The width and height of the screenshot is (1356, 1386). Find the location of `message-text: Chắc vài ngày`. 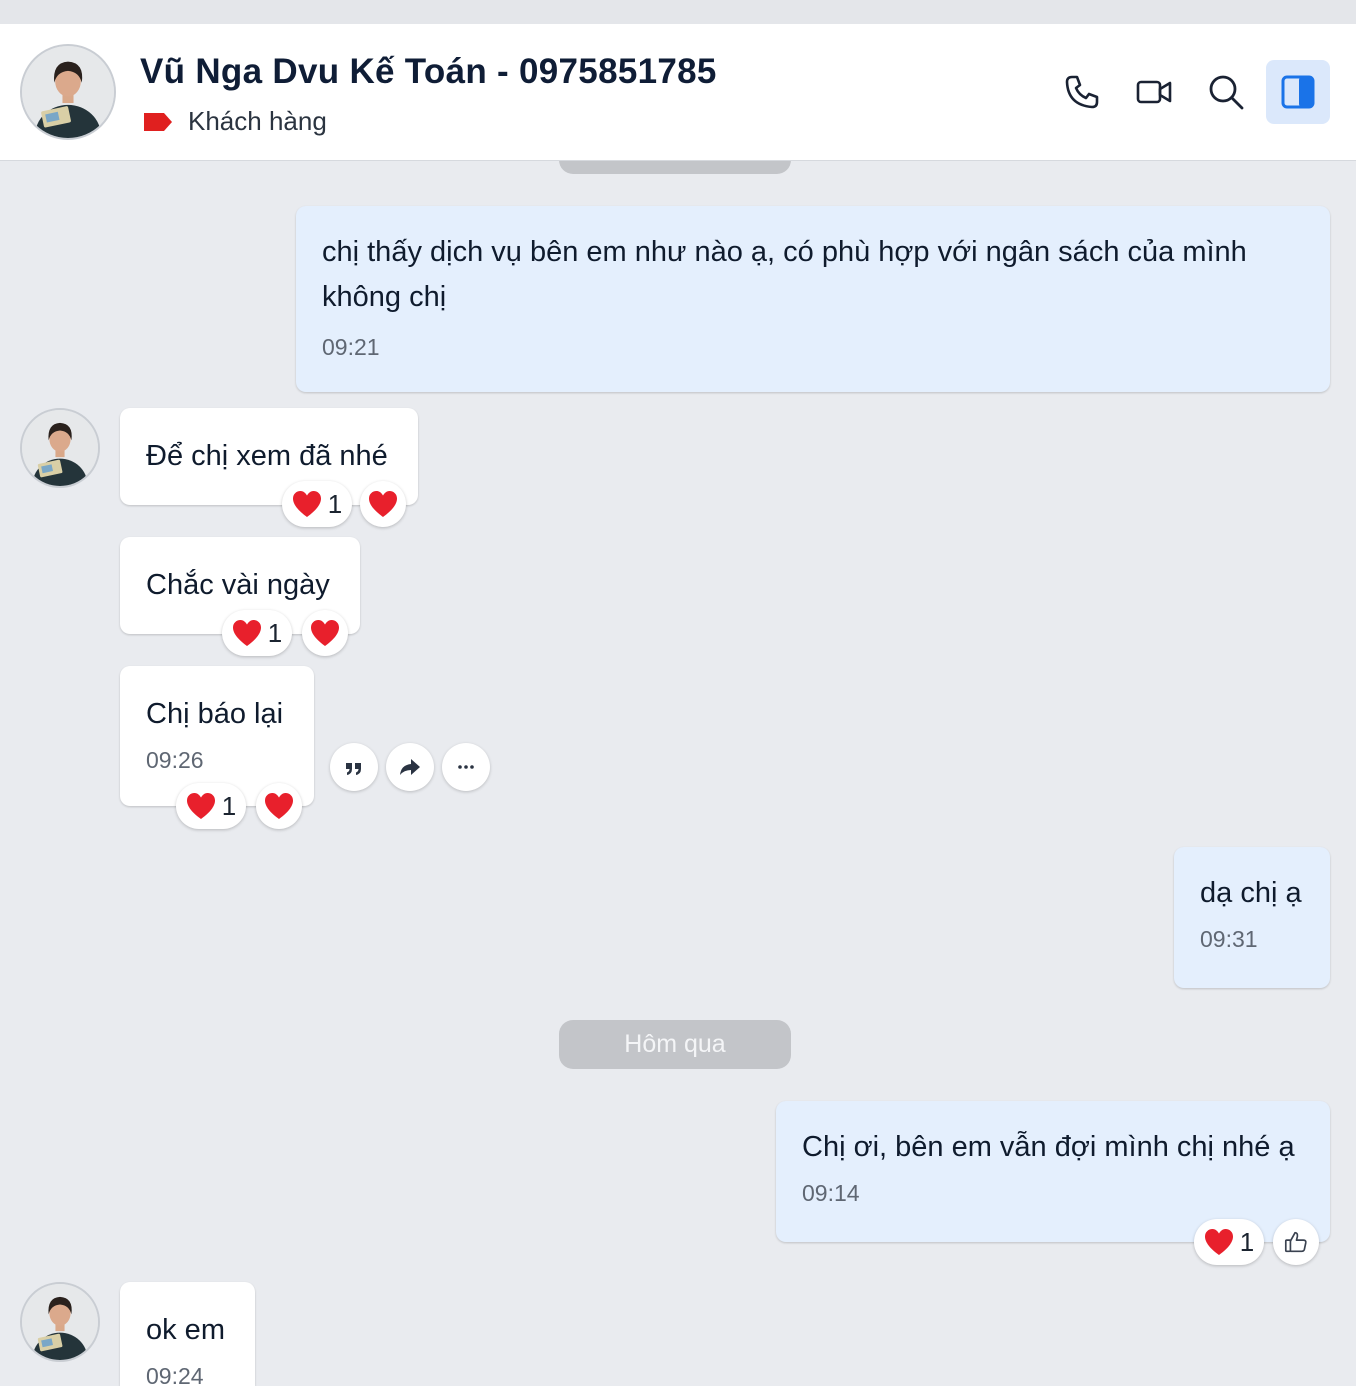

message-text: Chắc vài ngày is located at coordinates (238, 585).